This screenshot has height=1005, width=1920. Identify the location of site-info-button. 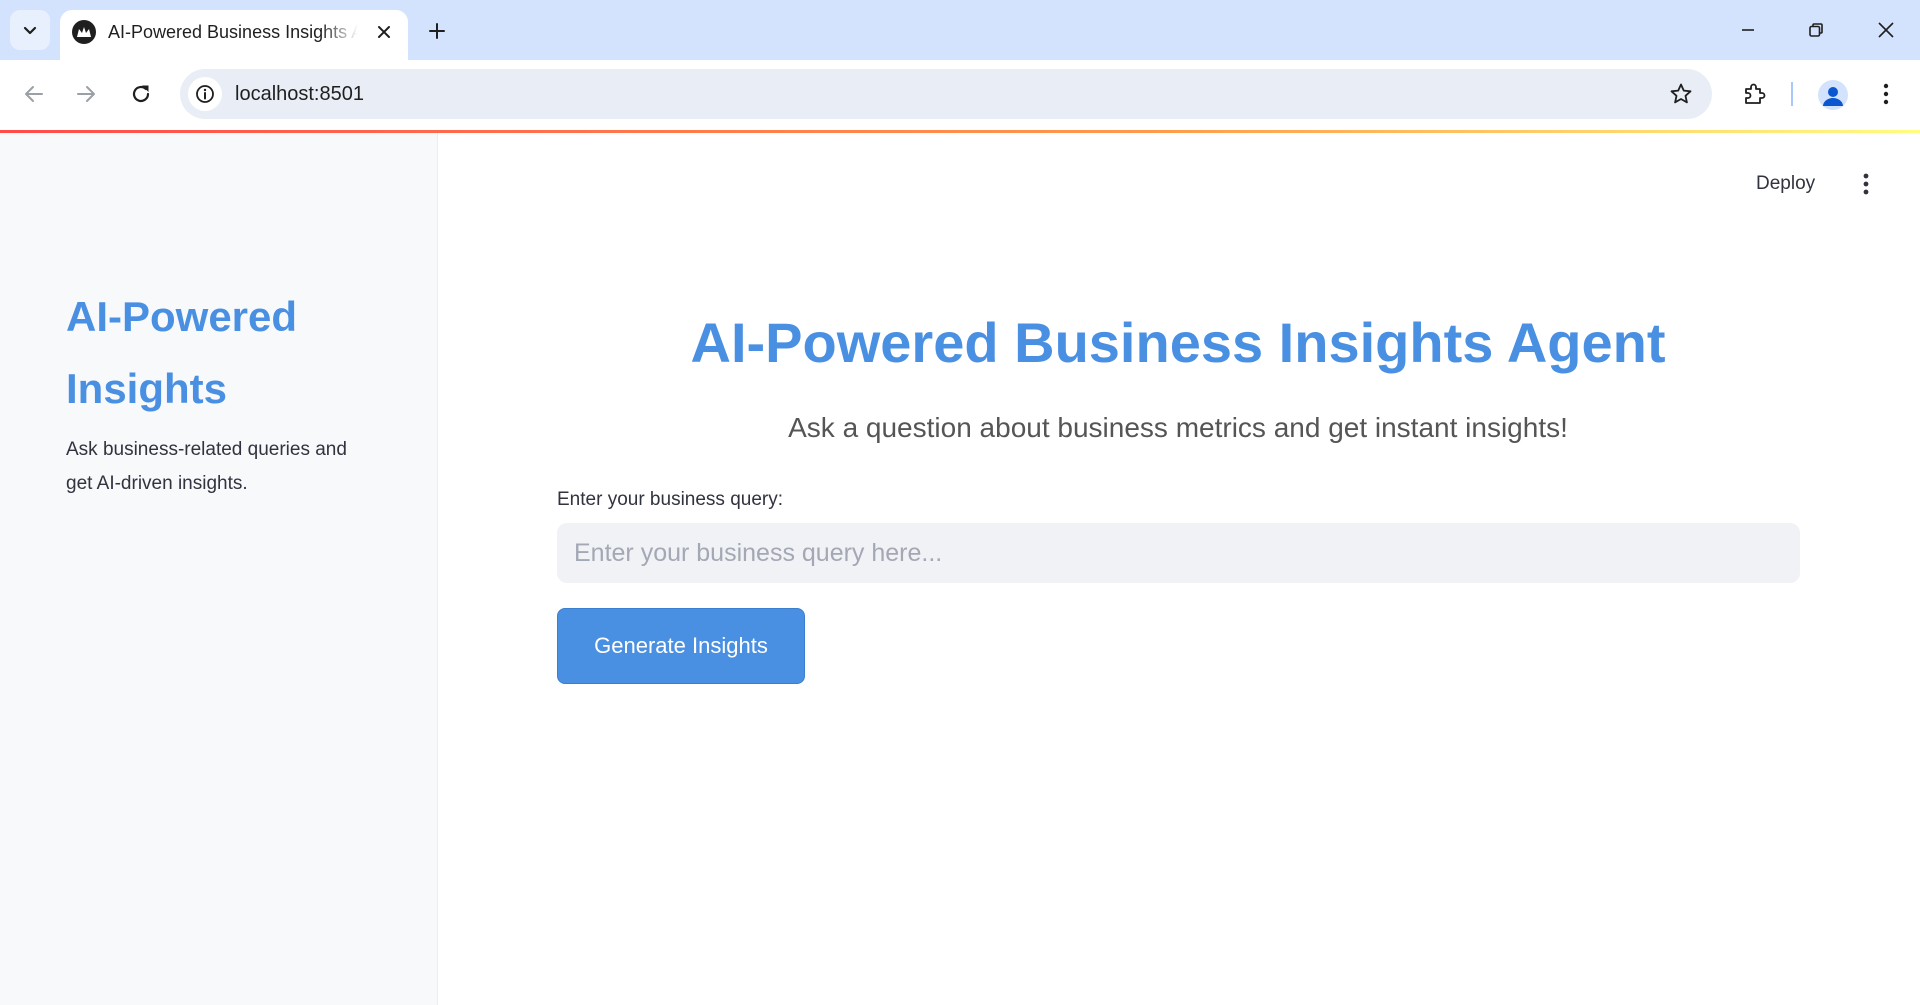
(205, 94).